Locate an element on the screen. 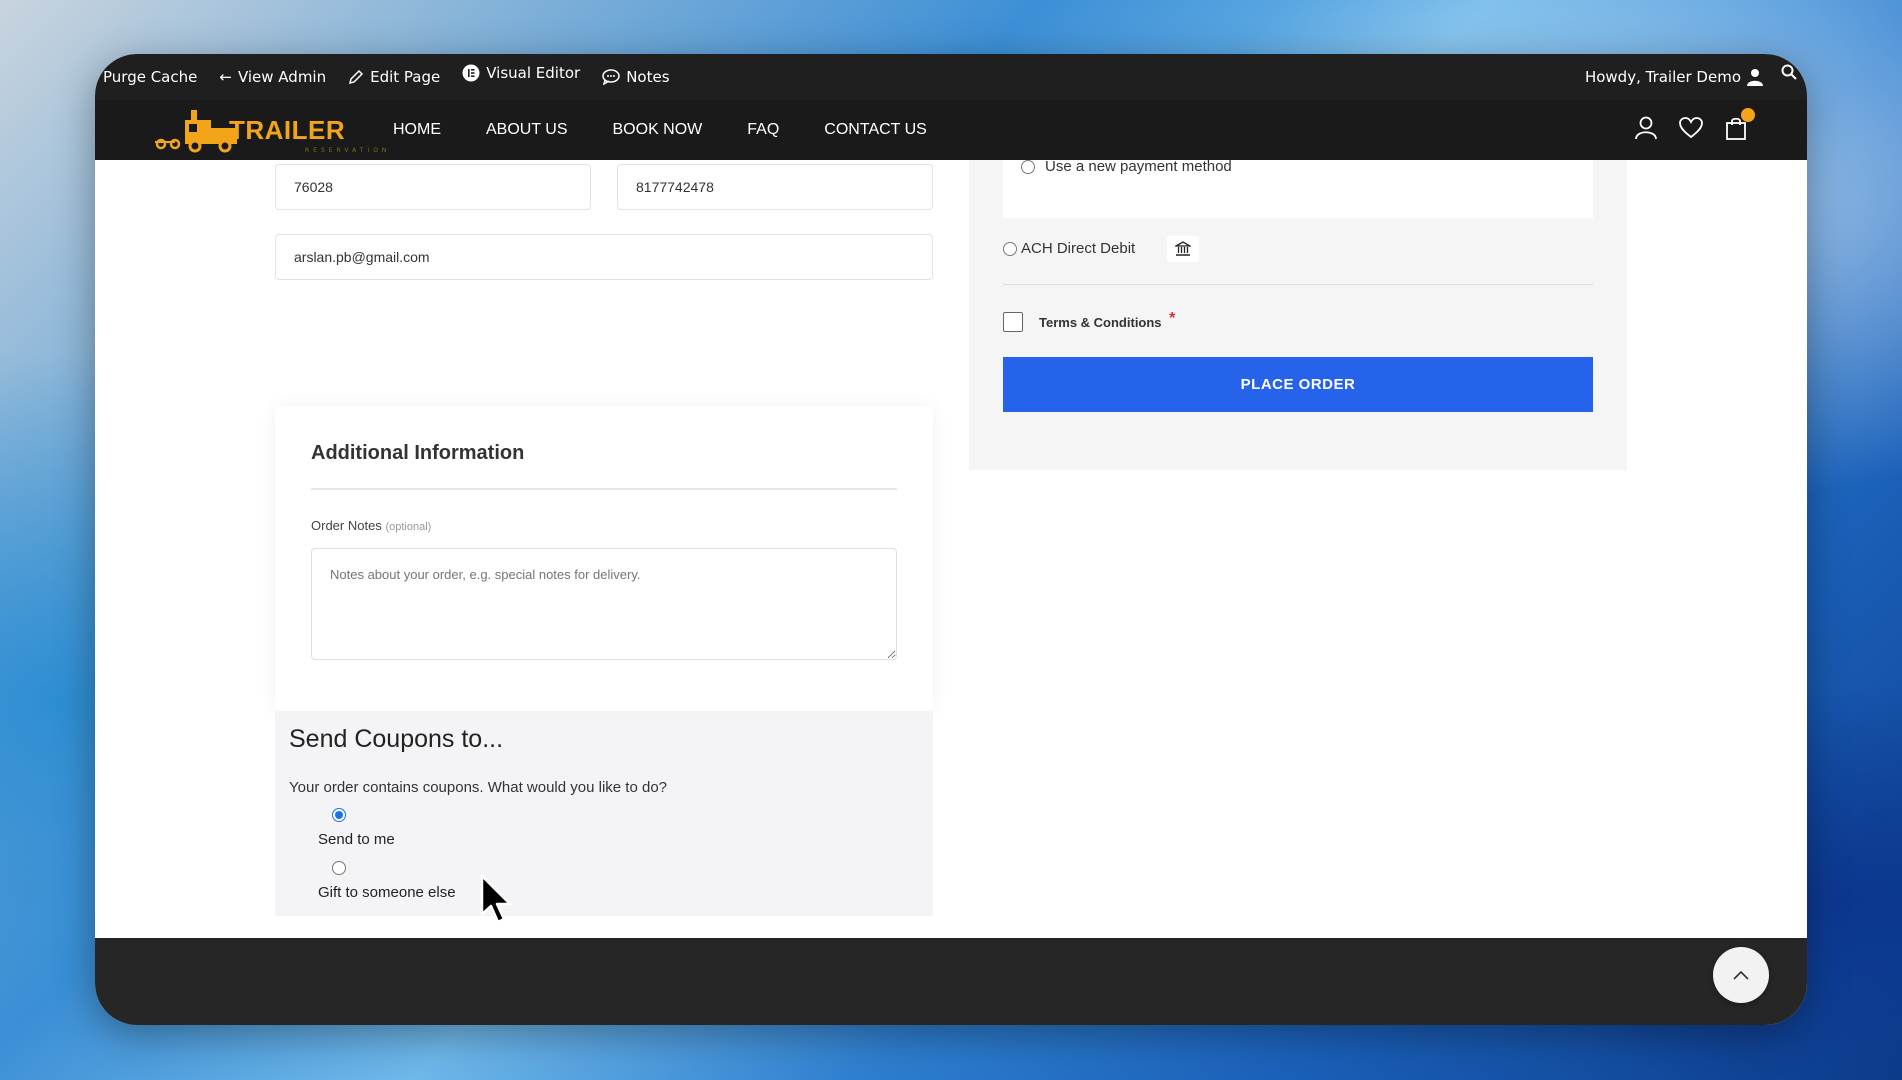 The width and height of the screenshot is (1902, 1080). terms-label: Terms & Conditions * is located at coordinates (1107, 321).